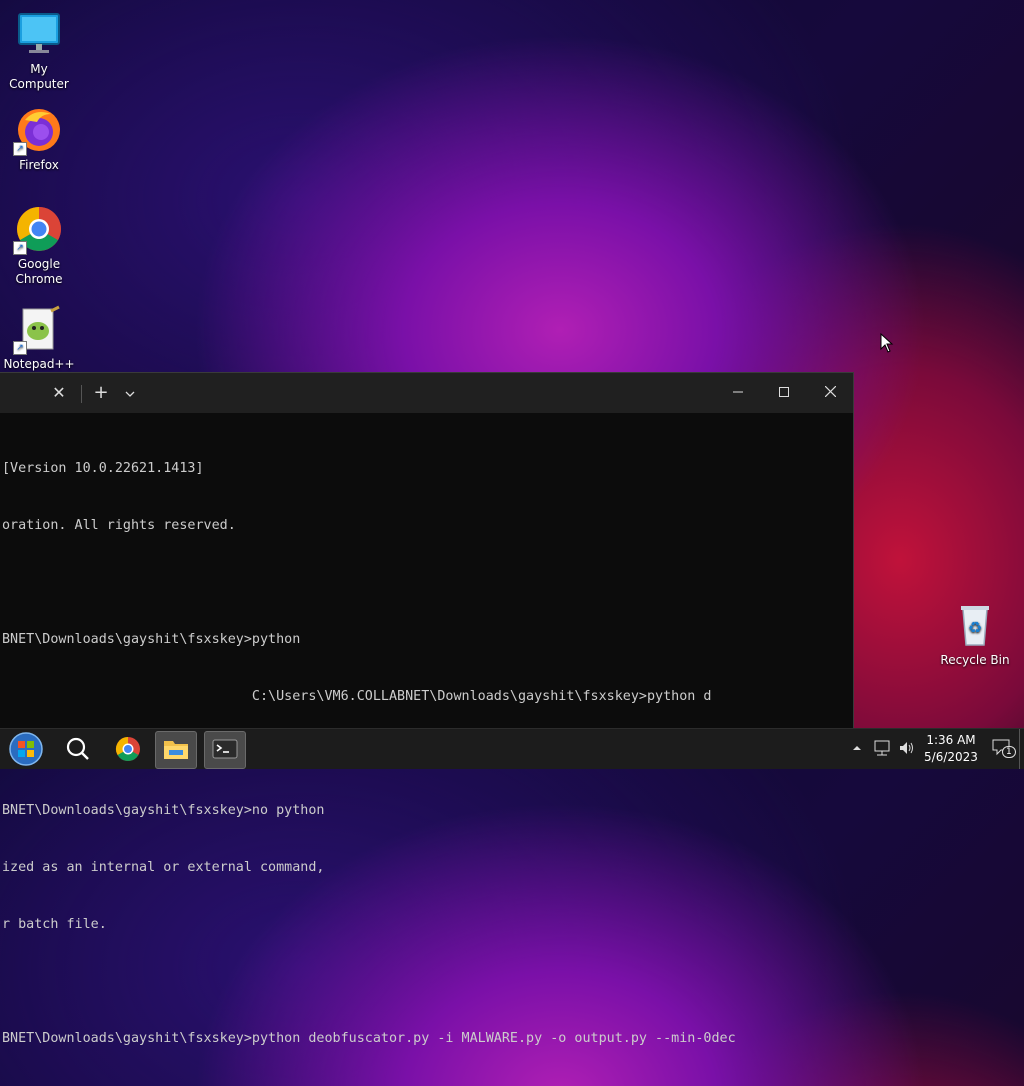  What do you see at coordinates (426, 393) in the screenshot?
I see `terminal-titlebar: ✕ +` at bounding box center [426, 393].